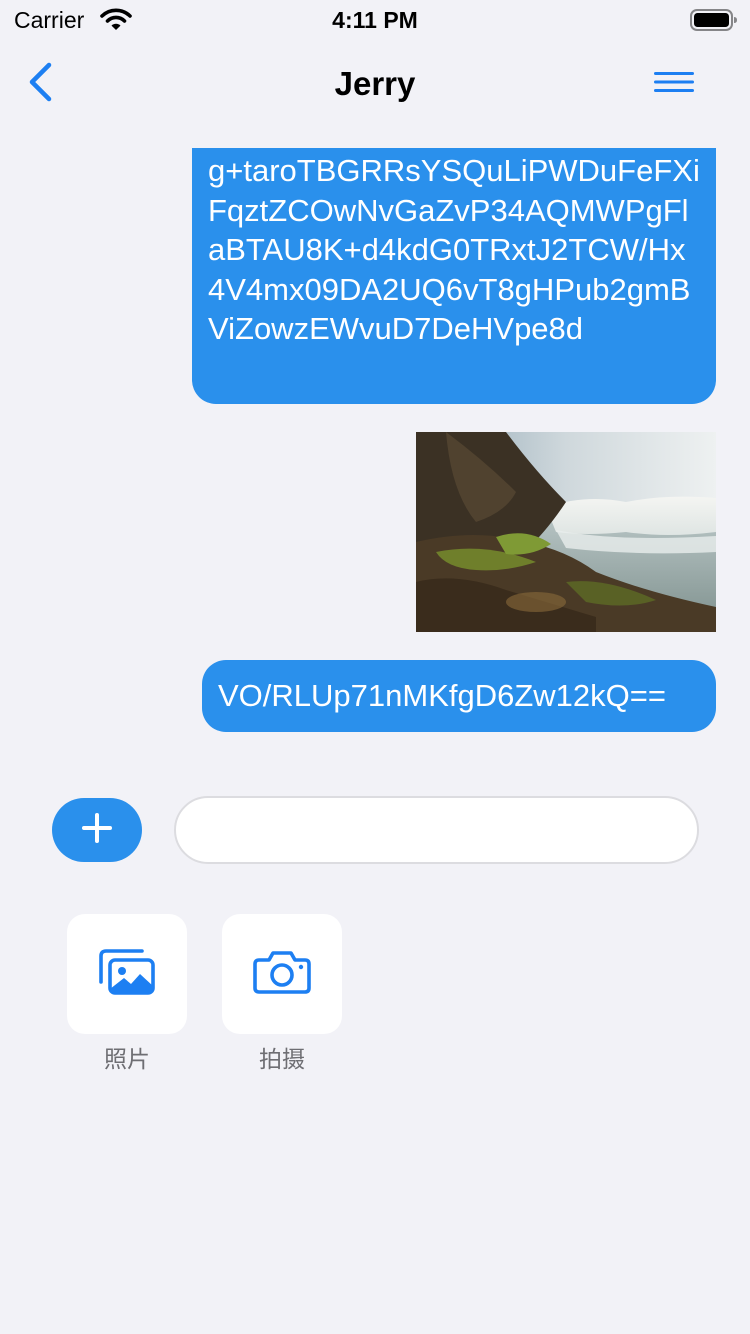 This screenshot has height=1334, width=750. I want to click on camera-icon, so click(282, 974).